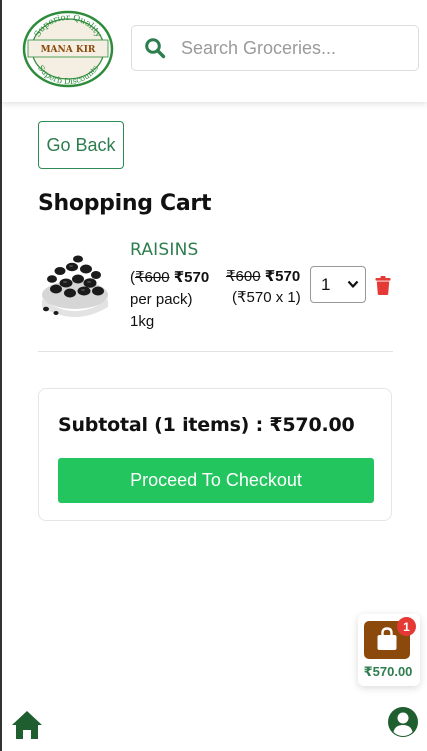 This screenshot has width=427, height=751. What do you see at coordinates (266, 297) in the screenshot?
I see `line-total-calc: (₹570 x 1)` at bounding box center [266, 297].